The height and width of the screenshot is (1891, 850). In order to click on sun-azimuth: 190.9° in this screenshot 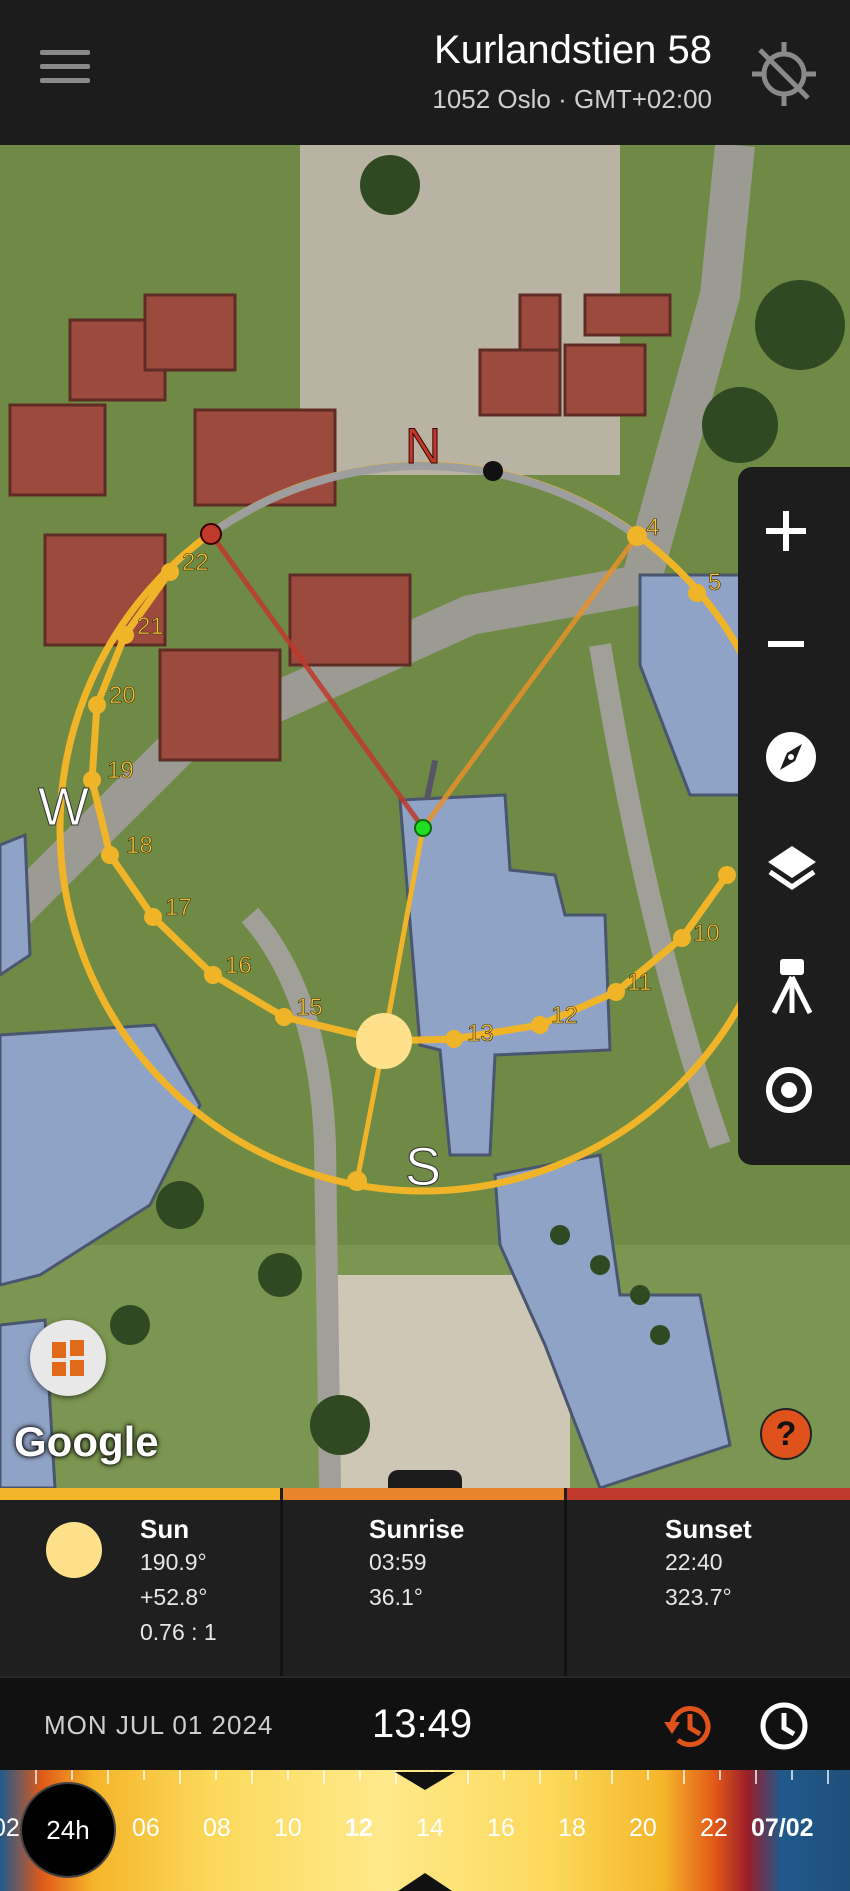, I will do `click(173, 1562)`.